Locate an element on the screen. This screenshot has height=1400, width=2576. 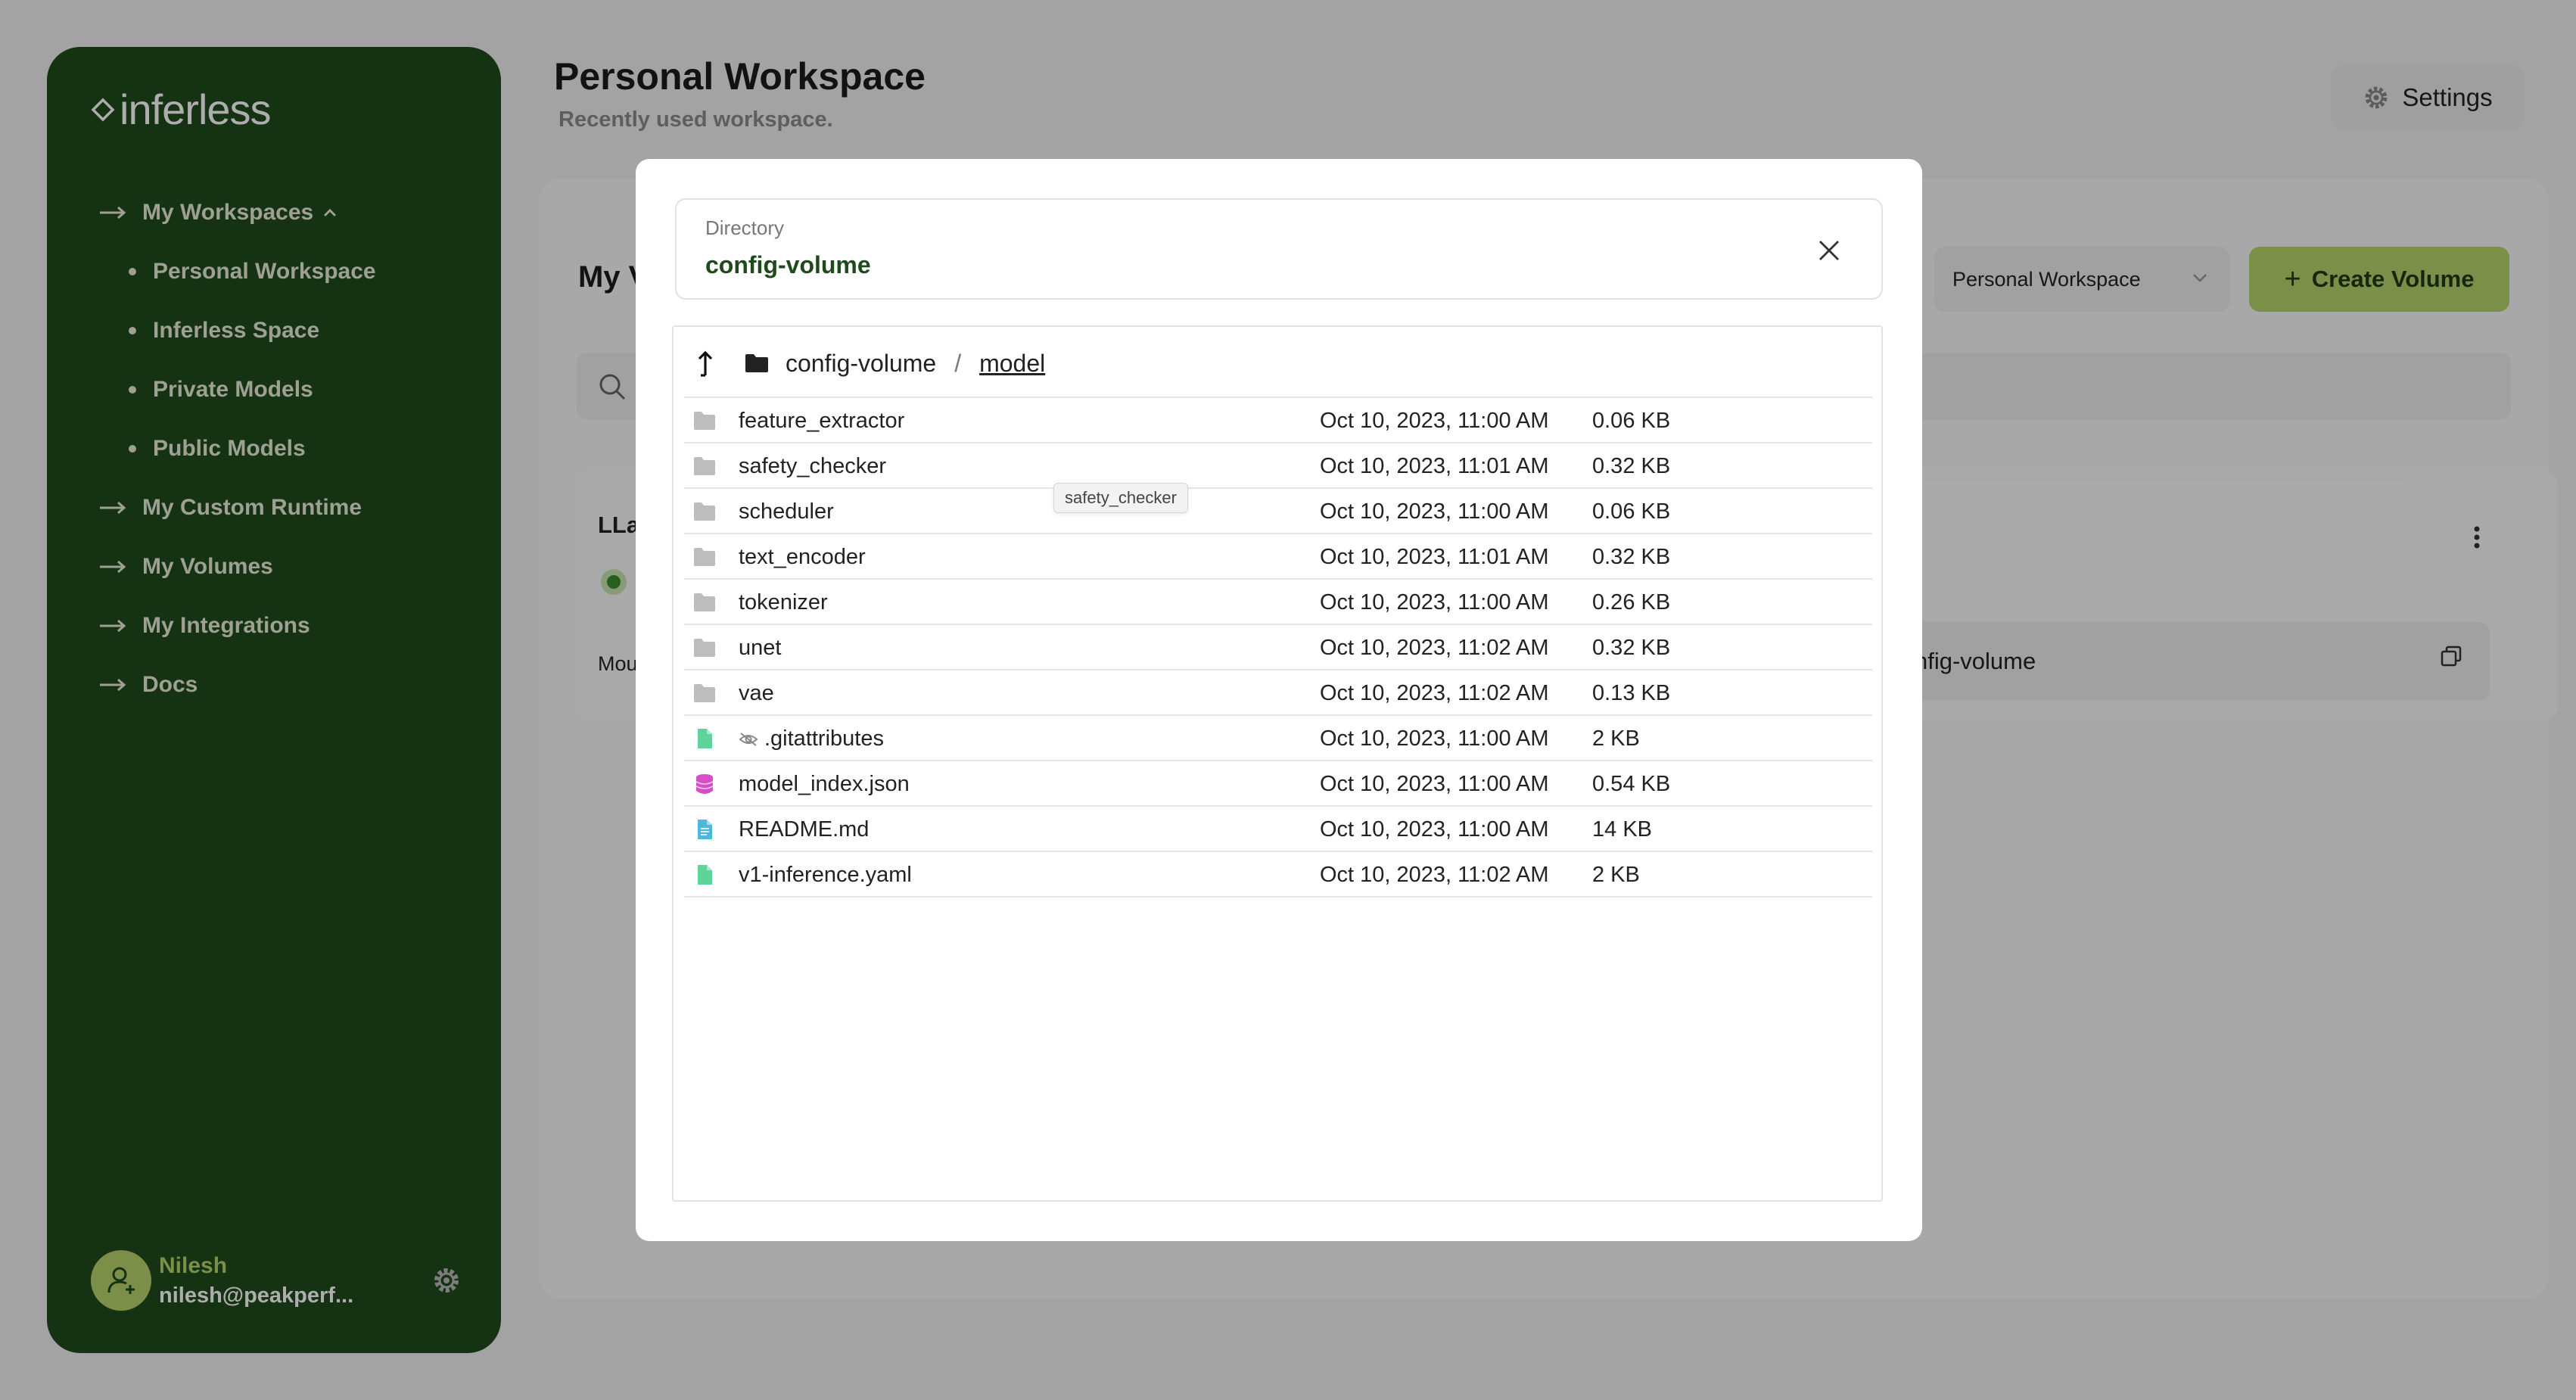
file-size: 0.54 KB is located at coordinates (1631, 784).